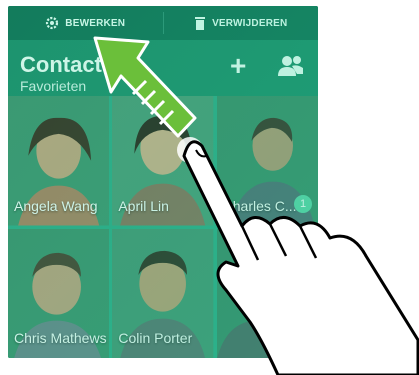 This screenshot has height=375, width=419. I want to click on drag-arrow-icon, so click(148, 99).